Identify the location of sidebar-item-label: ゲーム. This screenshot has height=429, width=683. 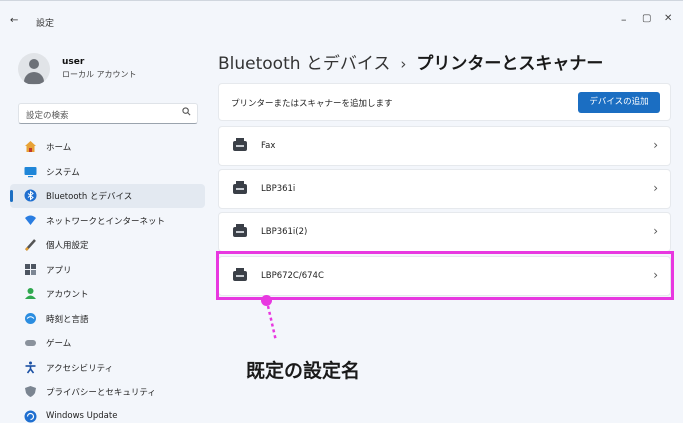
(59, 344).